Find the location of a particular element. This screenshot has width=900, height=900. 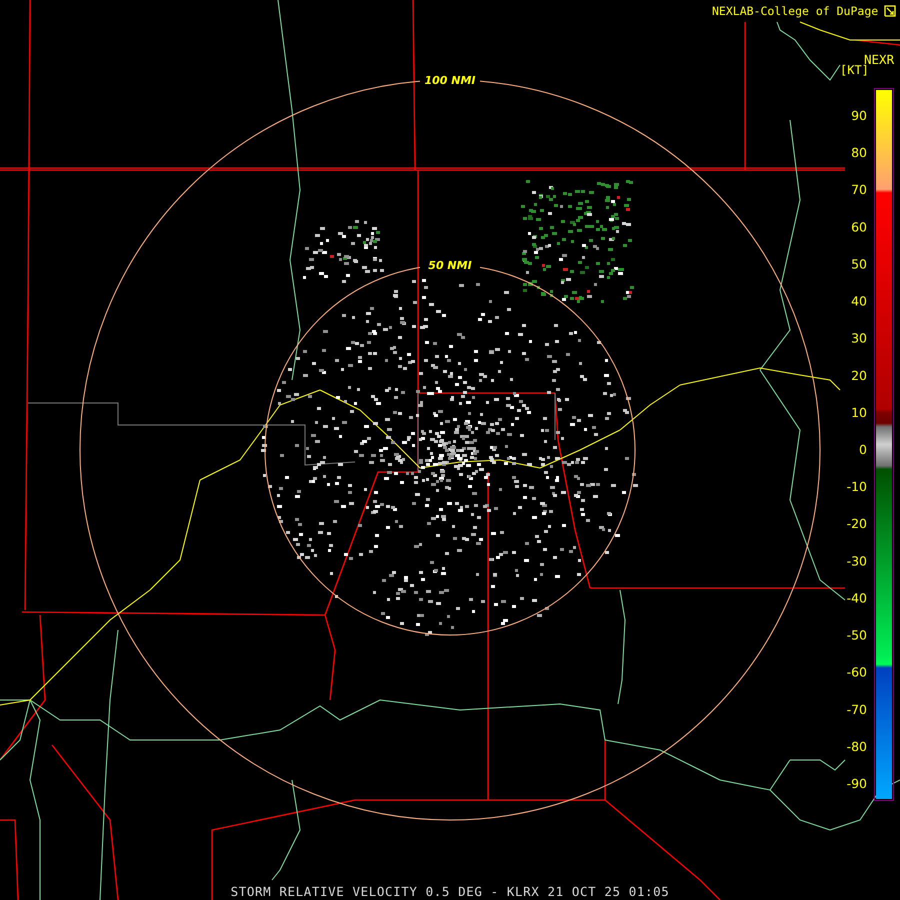

external-link-icon is located at coordinates (890, 10).